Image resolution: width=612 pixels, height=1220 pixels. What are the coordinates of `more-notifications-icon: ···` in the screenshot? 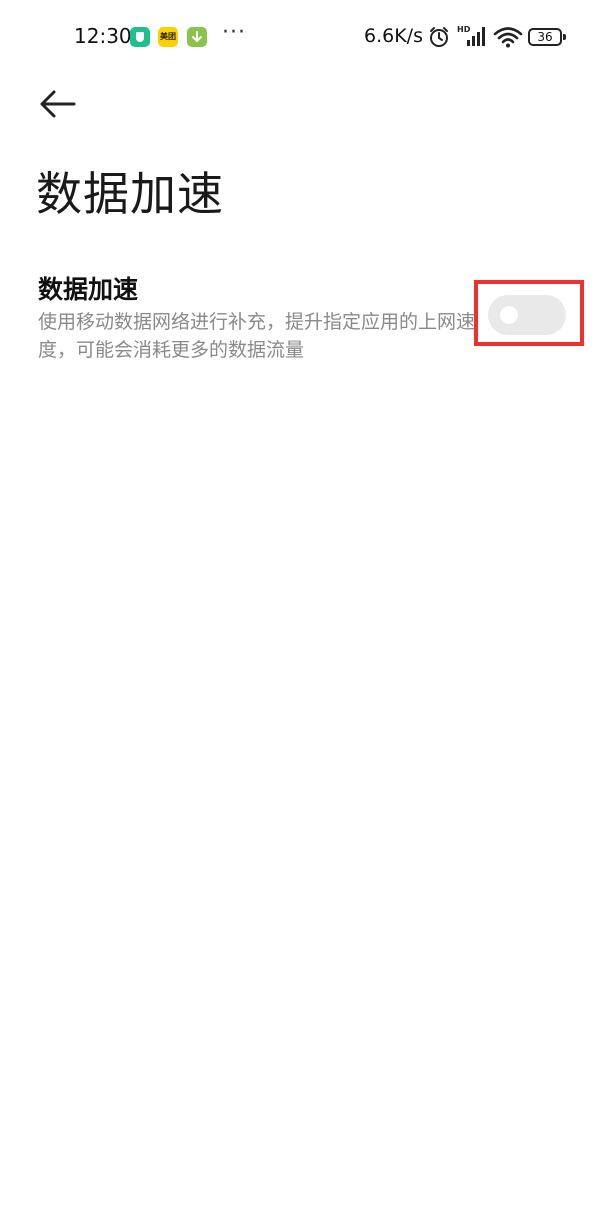 It's located at (234, 32).